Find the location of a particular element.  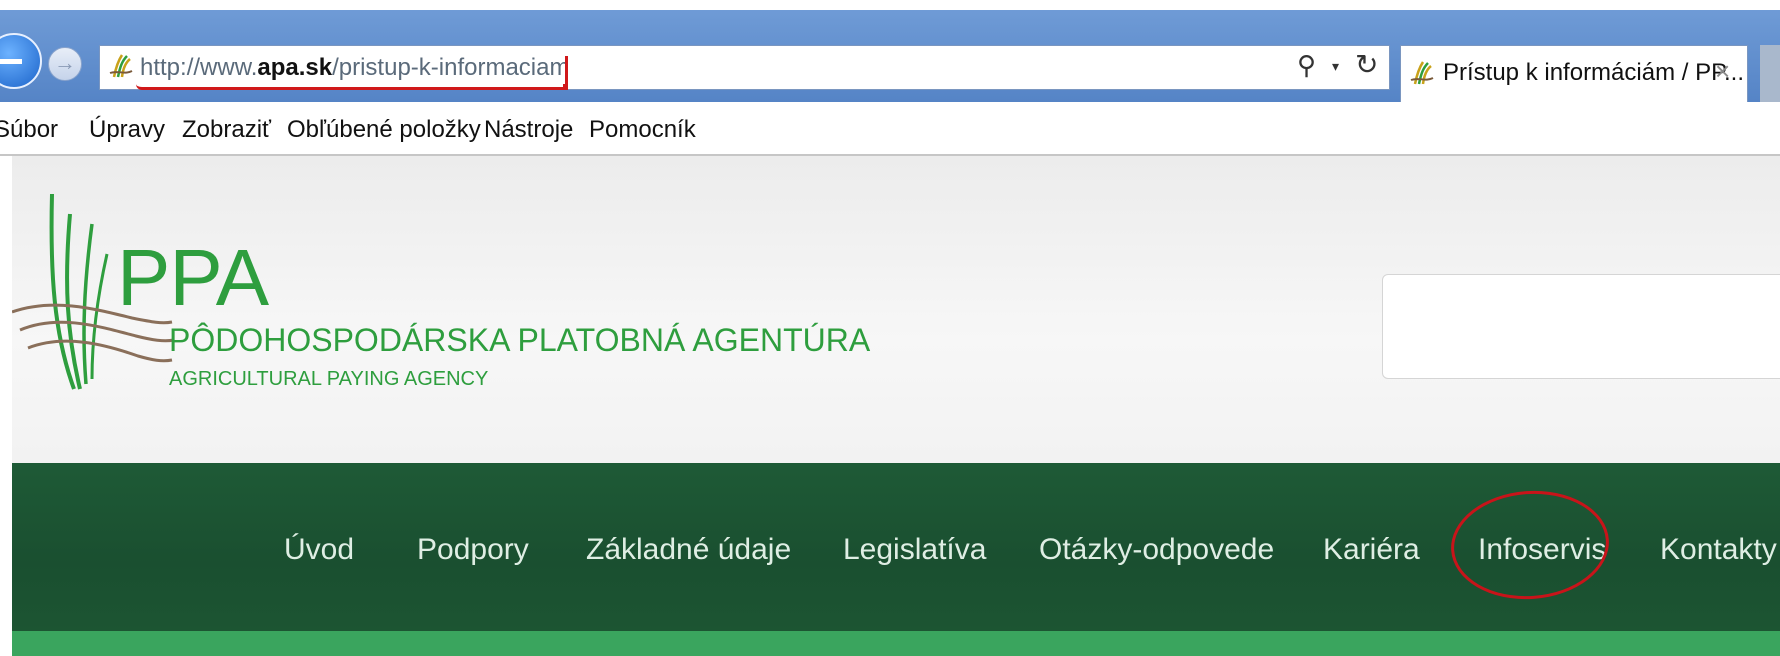

logo-text: PPA is located at coordinates (193, 277).